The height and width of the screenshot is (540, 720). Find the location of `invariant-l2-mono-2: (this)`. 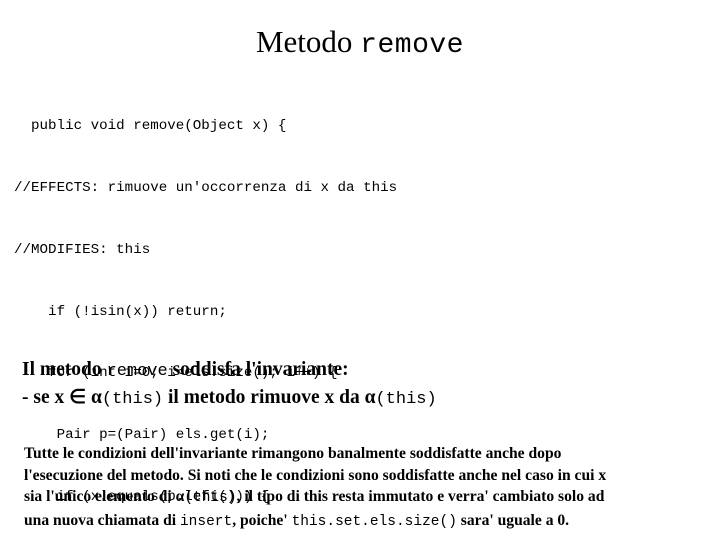

invariant-l2-mono-2: (this) is located at coordinates (406, 399).